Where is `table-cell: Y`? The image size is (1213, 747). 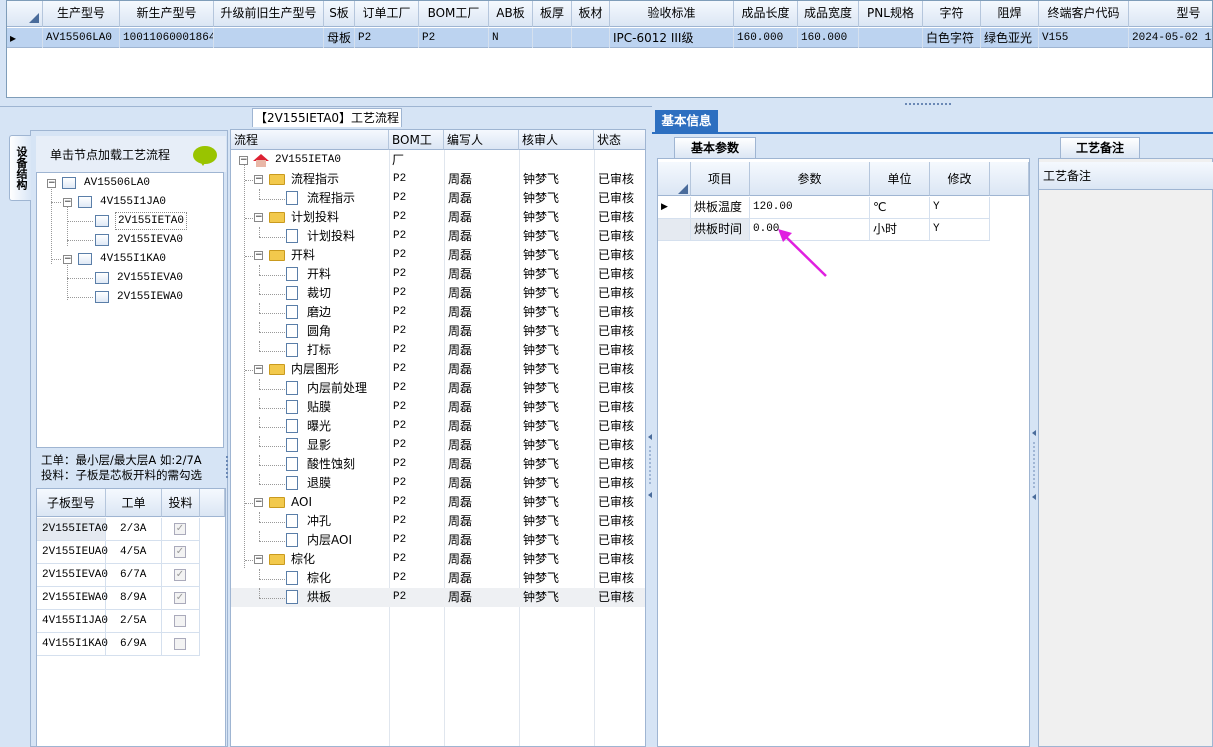 table-cell: Y is located at coordinates (960, 208).